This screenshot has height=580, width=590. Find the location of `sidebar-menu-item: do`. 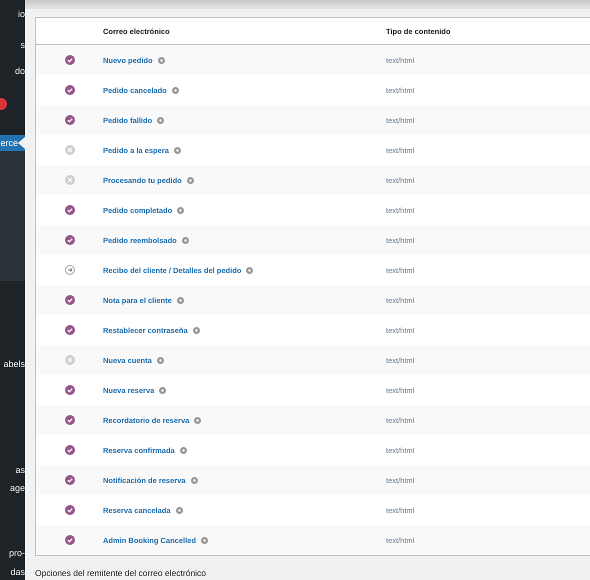

sidebar-menu-item: do is located at coordinates (12, 70).